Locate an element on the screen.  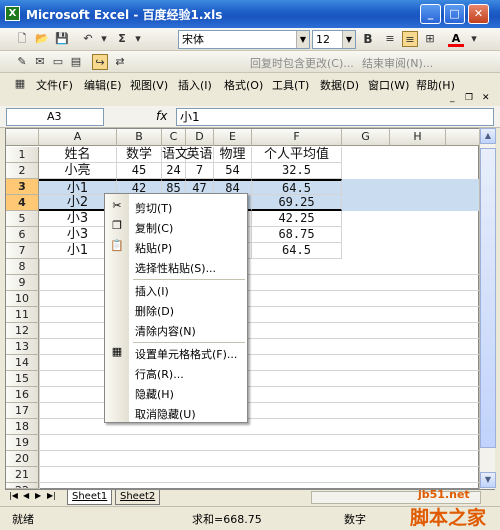
doc-restore-icon: ❐ is located at coordinates (469, 98).